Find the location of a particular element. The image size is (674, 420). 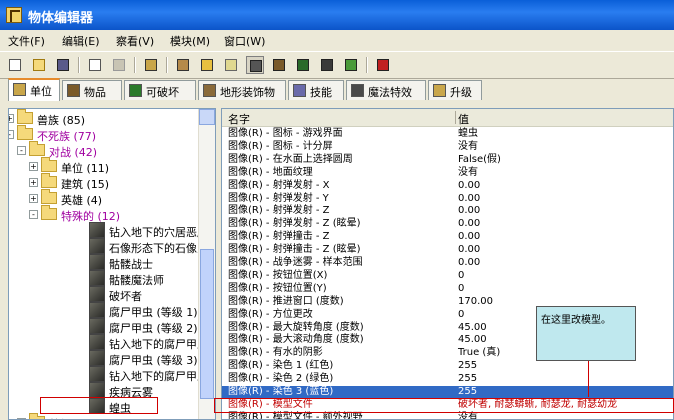

column-header-value: 值 is located at coordinates (463, 119).